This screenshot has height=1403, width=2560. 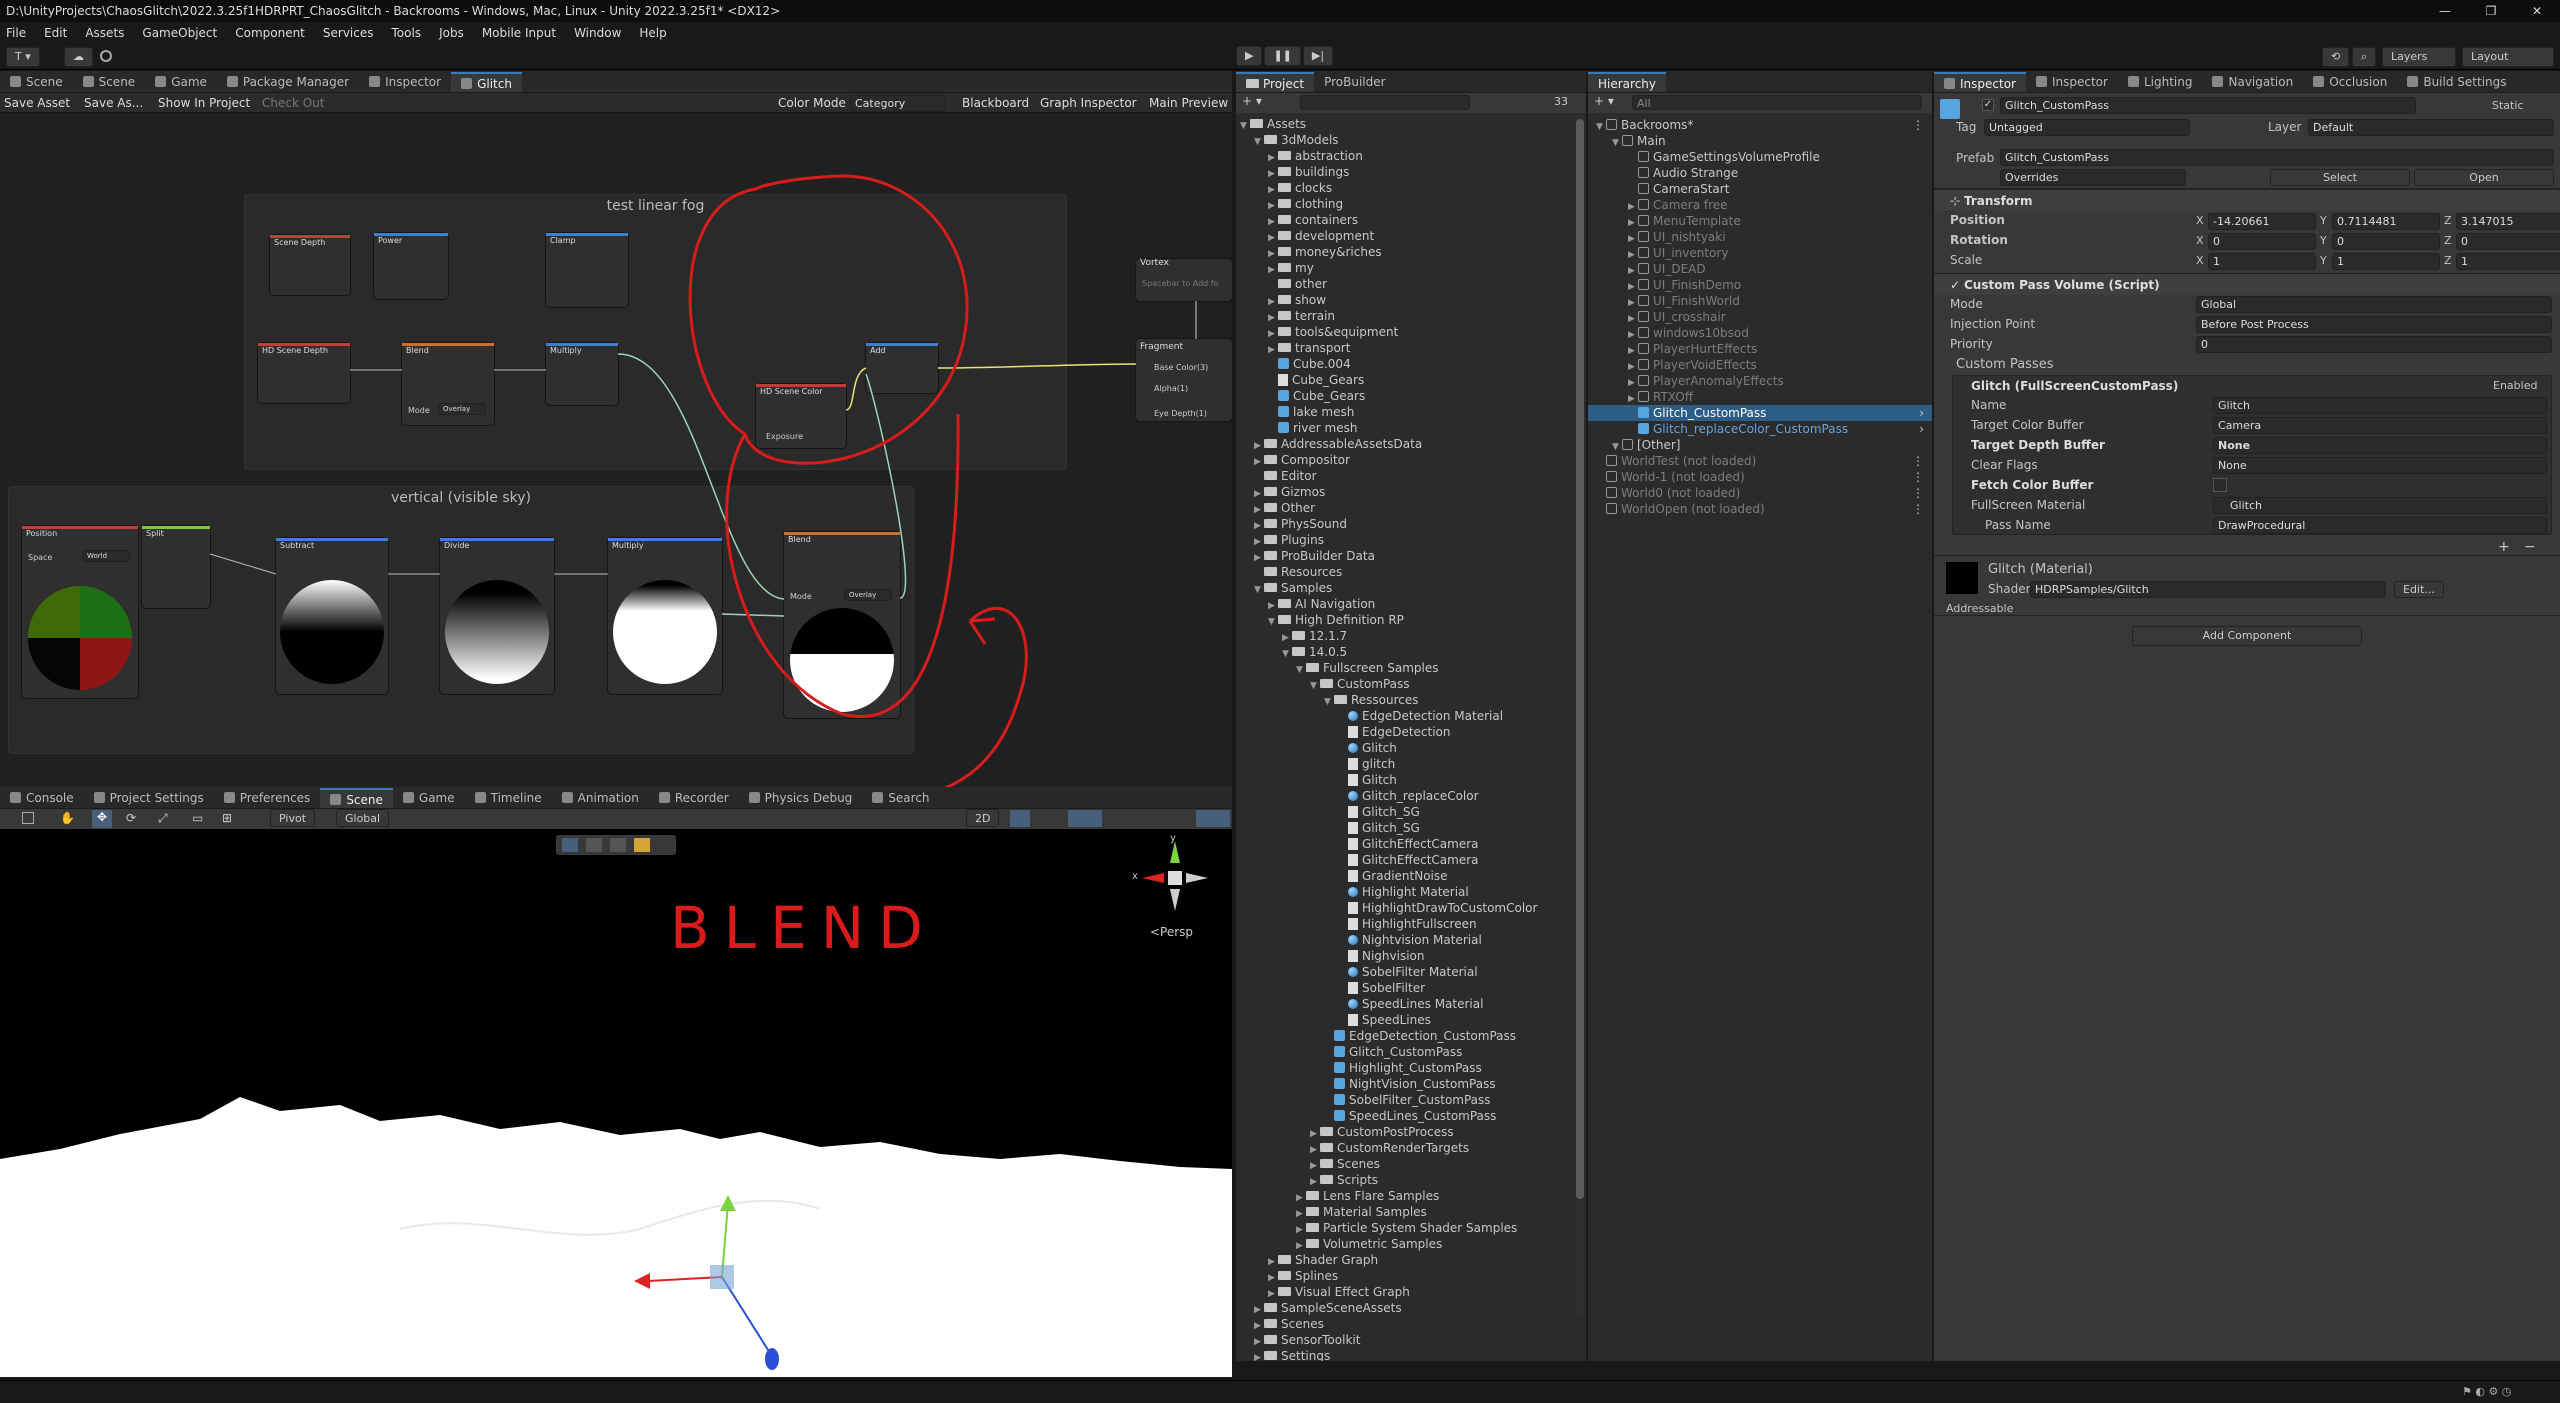 I want to click on lighting-toggle-icon, so click(x=1020, y=818).